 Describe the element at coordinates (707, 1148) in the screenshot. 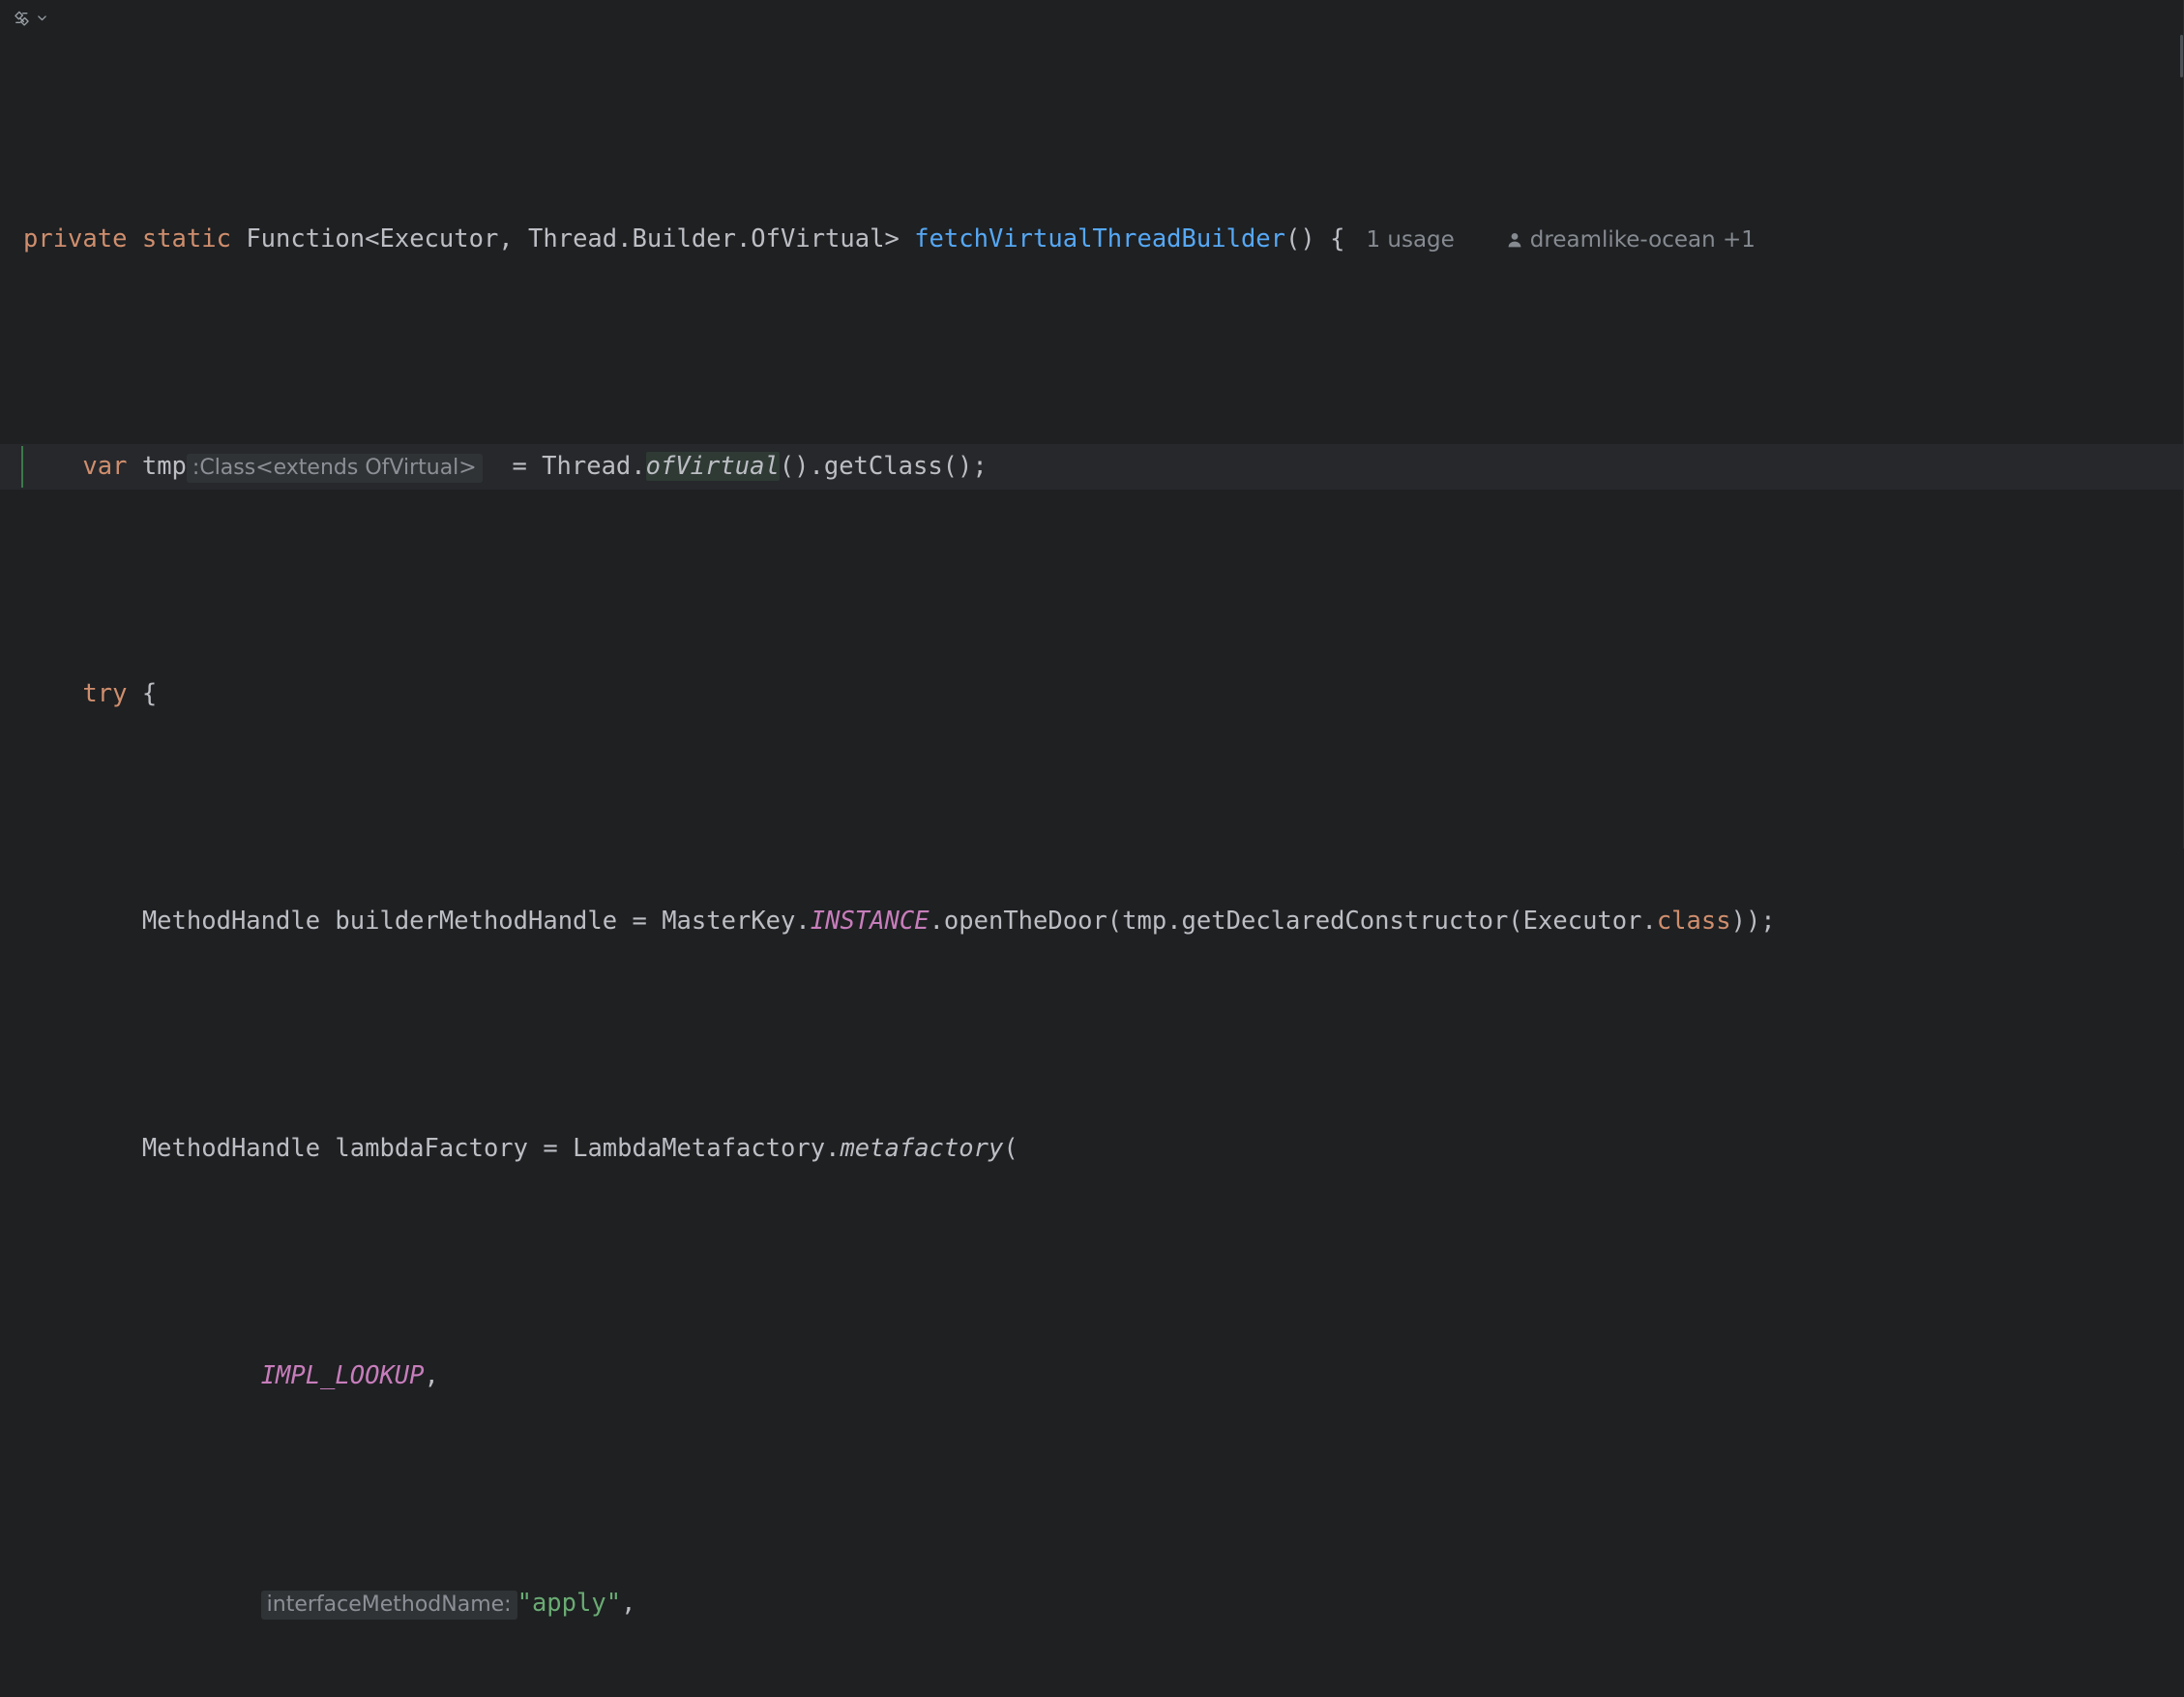

I see `class-lambdametafactory: LambdaMetafactory.` at that location.